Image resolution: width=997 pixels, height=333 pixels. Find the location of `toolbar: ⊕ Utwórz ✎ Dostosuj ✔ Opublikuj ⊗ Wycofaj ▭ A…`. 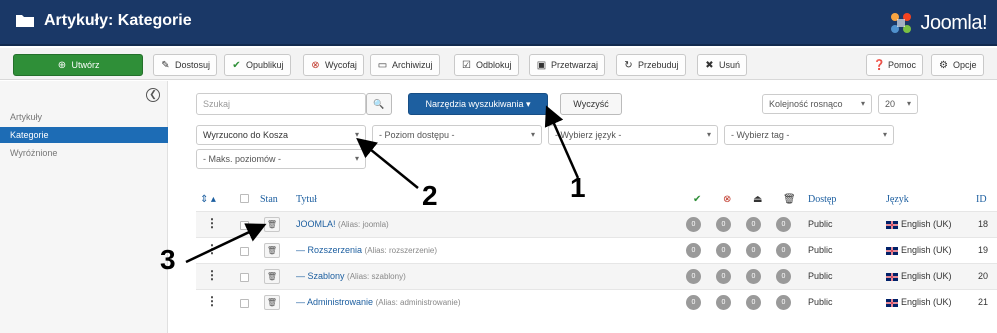

toolbar: ⊕ Utwórz ✎ Dostosuj ✔ Opublikuj ⊗ Wycofaj ▭ A… is located at coordinates (498, 64).